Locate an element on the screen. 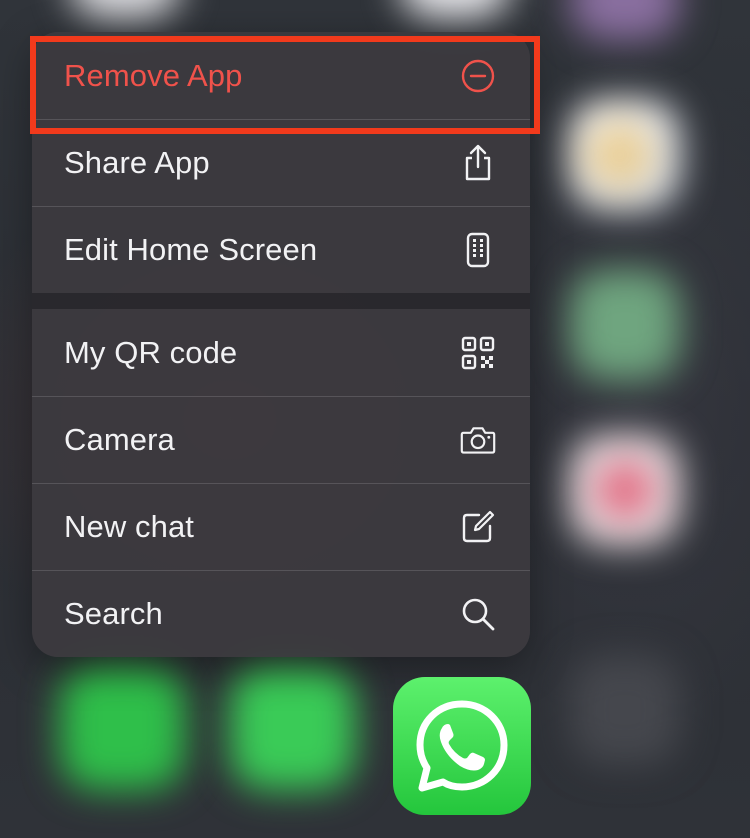 The image size is (750, 838). share-app-menu-item: Share App is located at coordinates (281, 162).